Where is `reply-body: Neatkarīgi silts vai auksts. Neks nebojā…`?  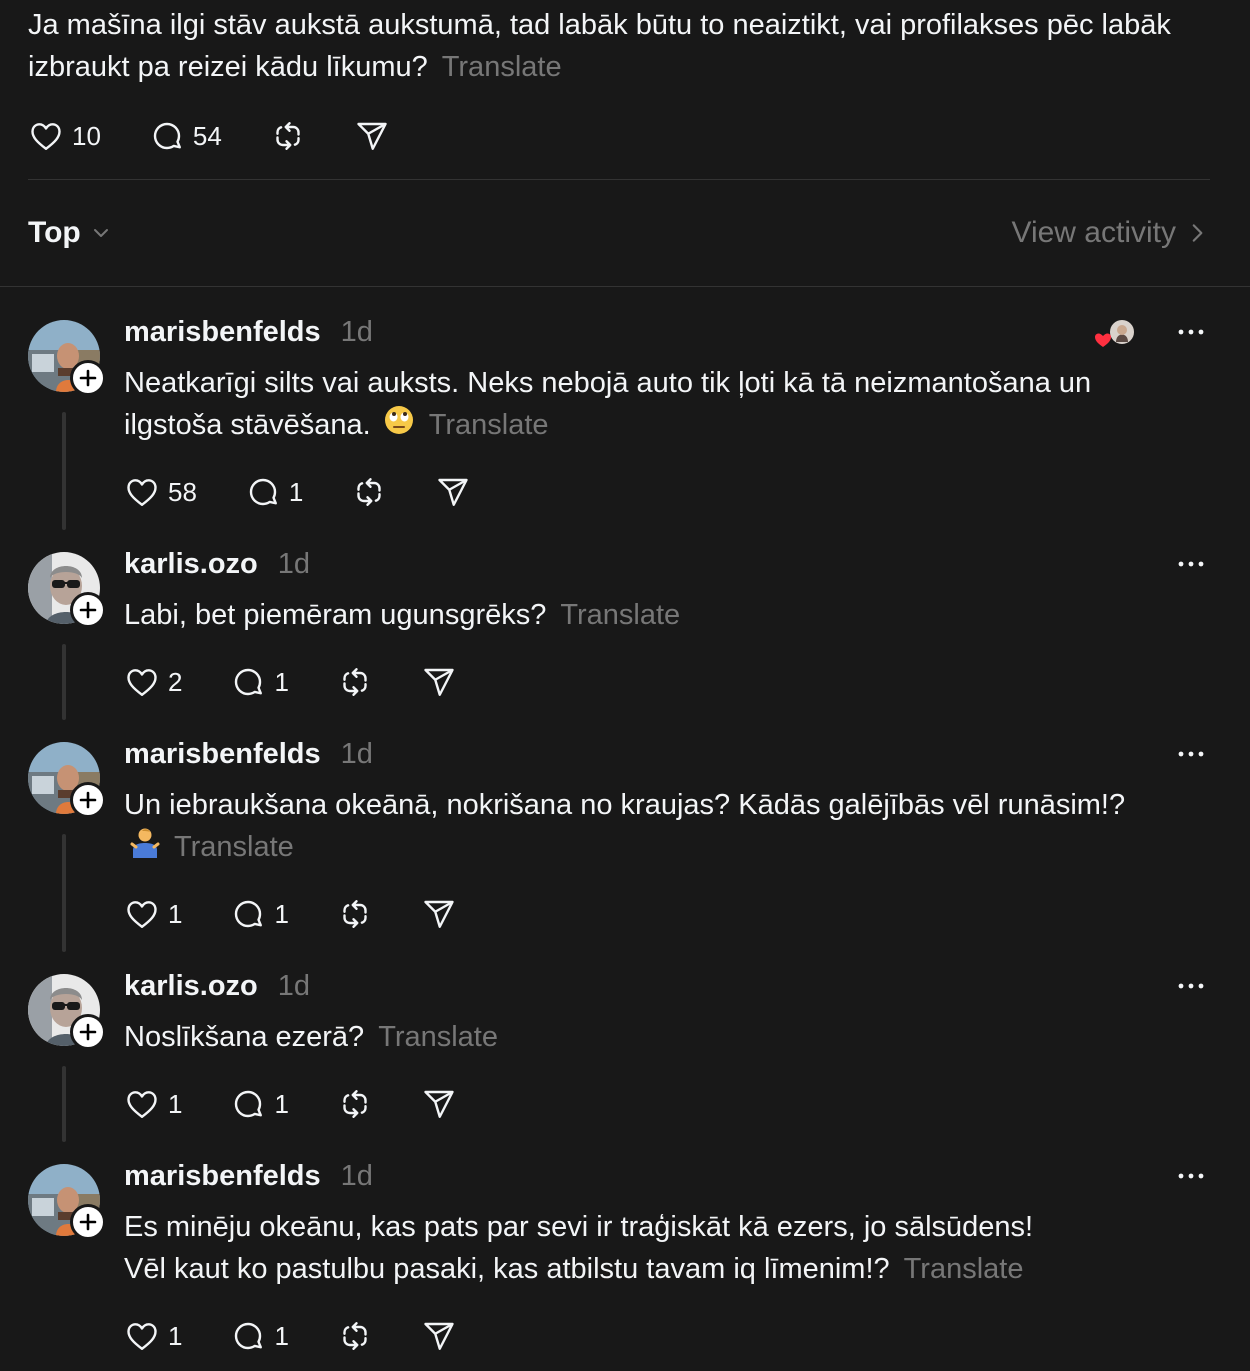
reply-body: Neatkarīgi silts vai auksts. Neks nebojā… is located at coordinates (608, 404).